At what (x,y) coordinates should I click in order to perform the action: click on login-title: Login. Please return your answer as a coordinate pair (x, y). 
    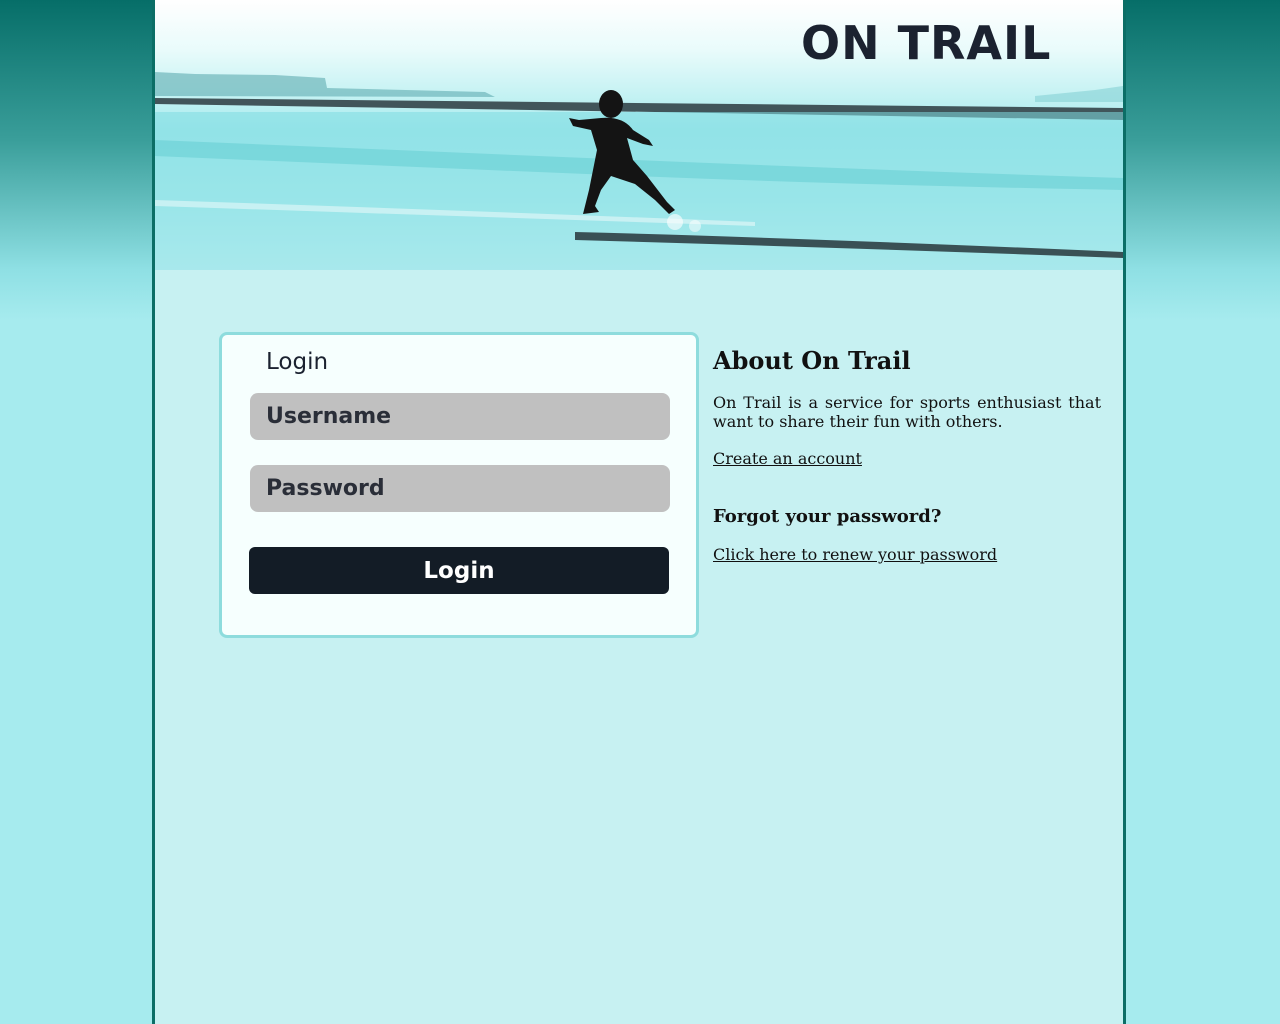
    Looking at the image, I should click on (297, 362).